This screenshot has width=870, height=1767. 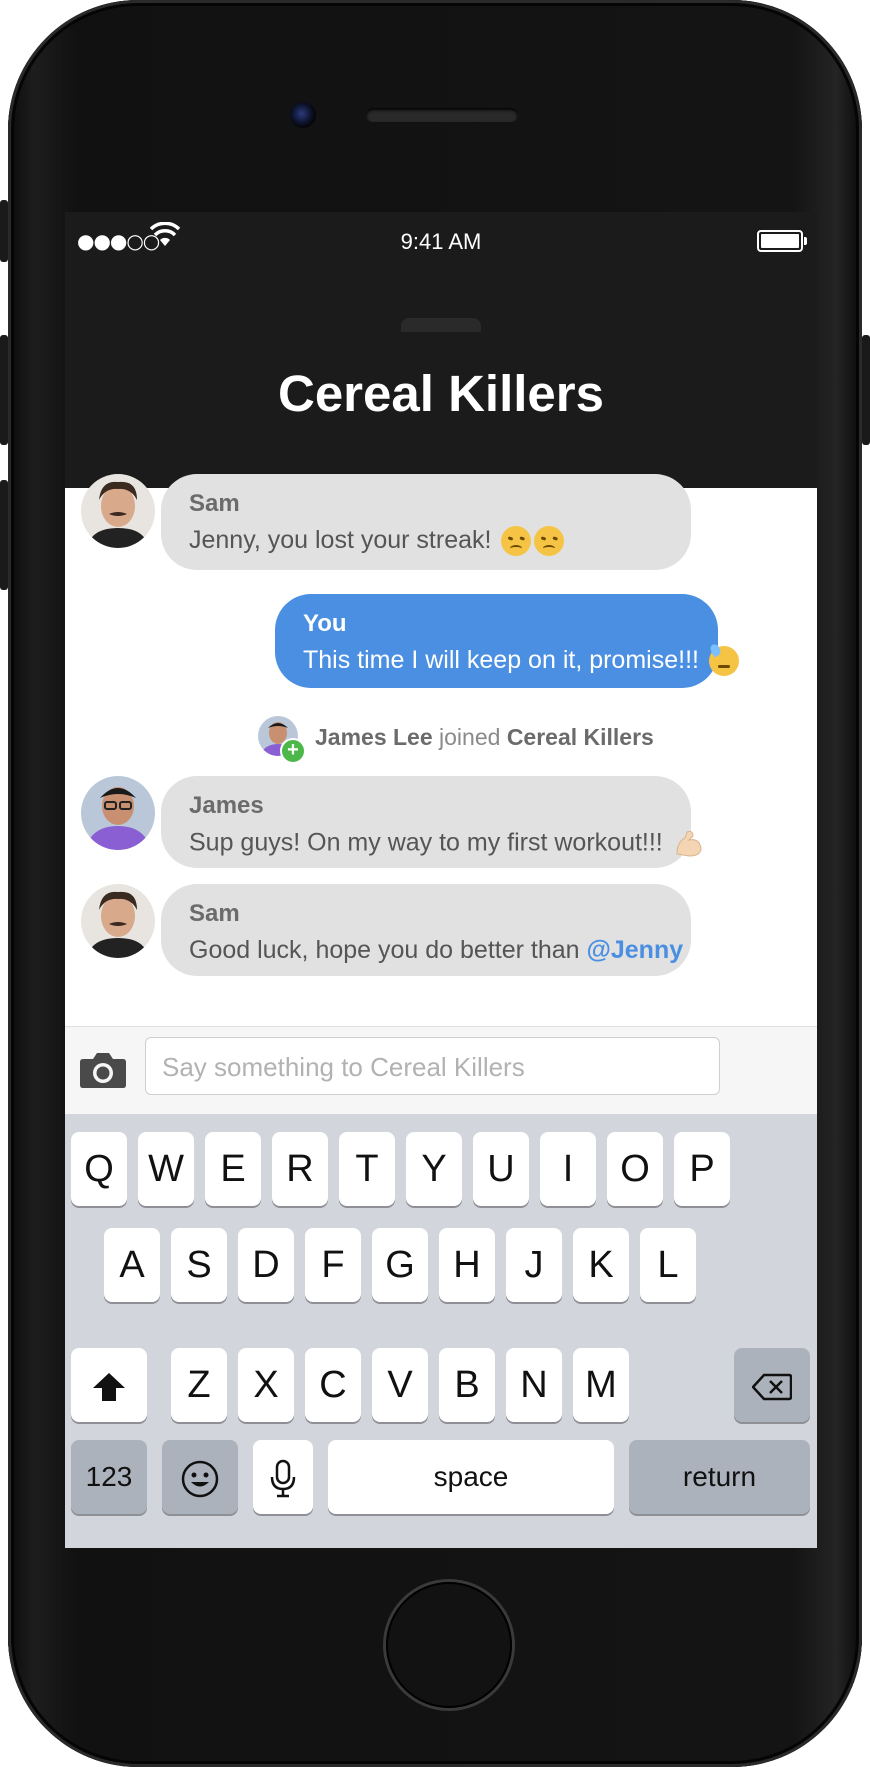 I want to click on mute-switch, so click(x=4, y=231).